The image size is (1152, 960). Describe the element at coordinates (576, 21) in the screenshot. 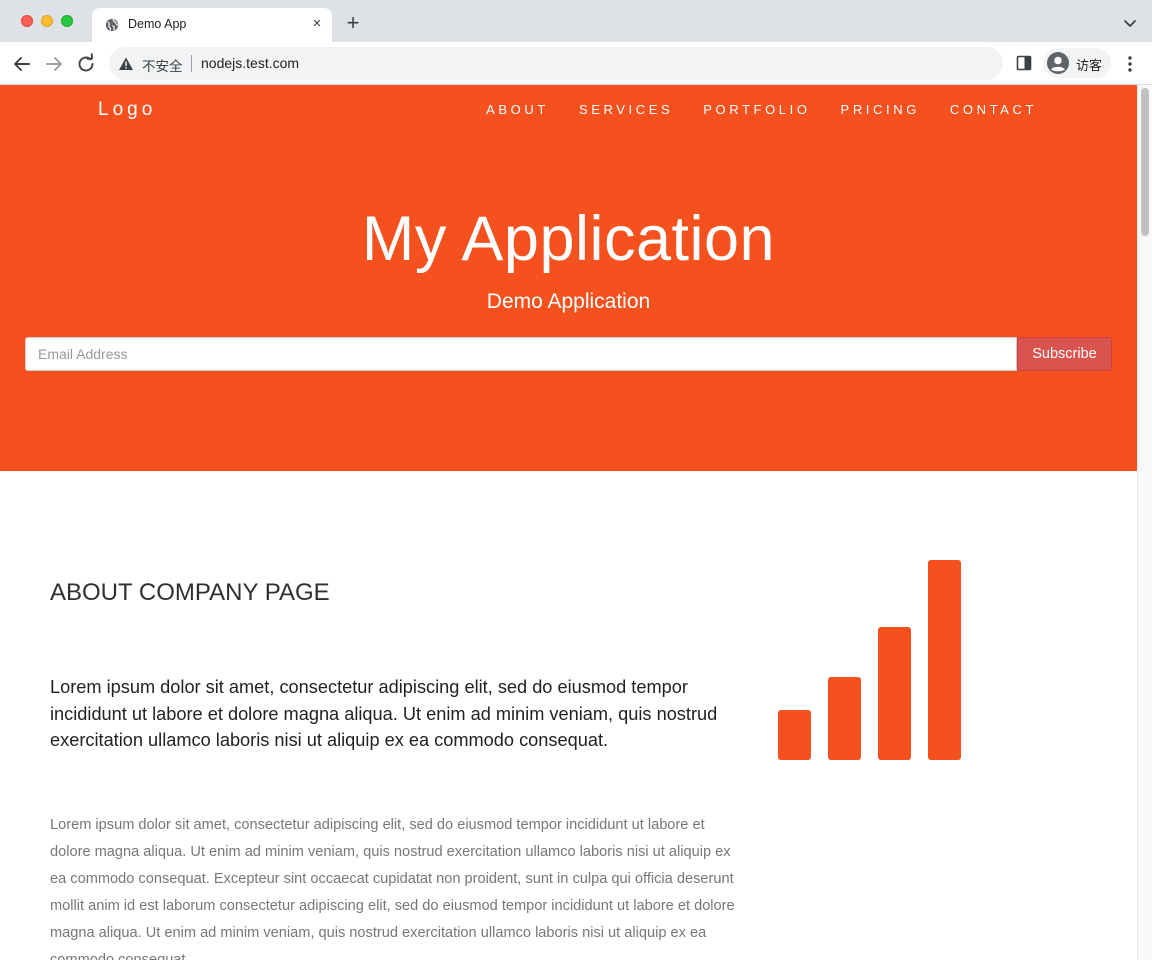

I see `browser-tabstrip: Demo App × +` at that location.